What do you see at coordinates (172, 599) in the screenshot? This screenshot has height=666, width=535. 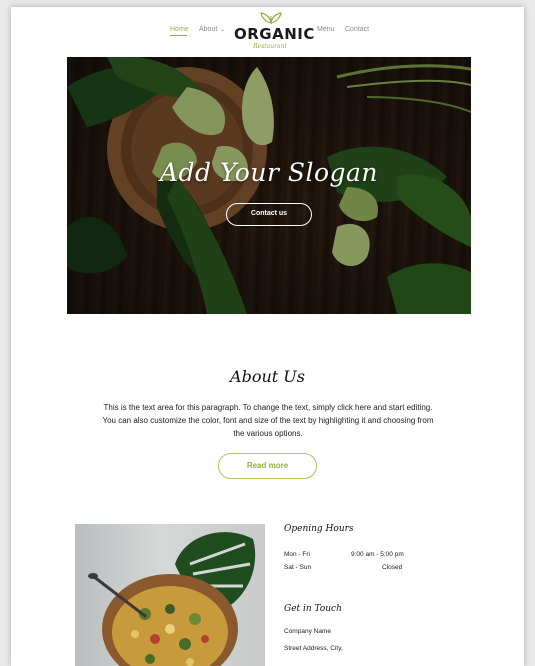 I see `salad-bowl-image` at bounding box center [172, 599].